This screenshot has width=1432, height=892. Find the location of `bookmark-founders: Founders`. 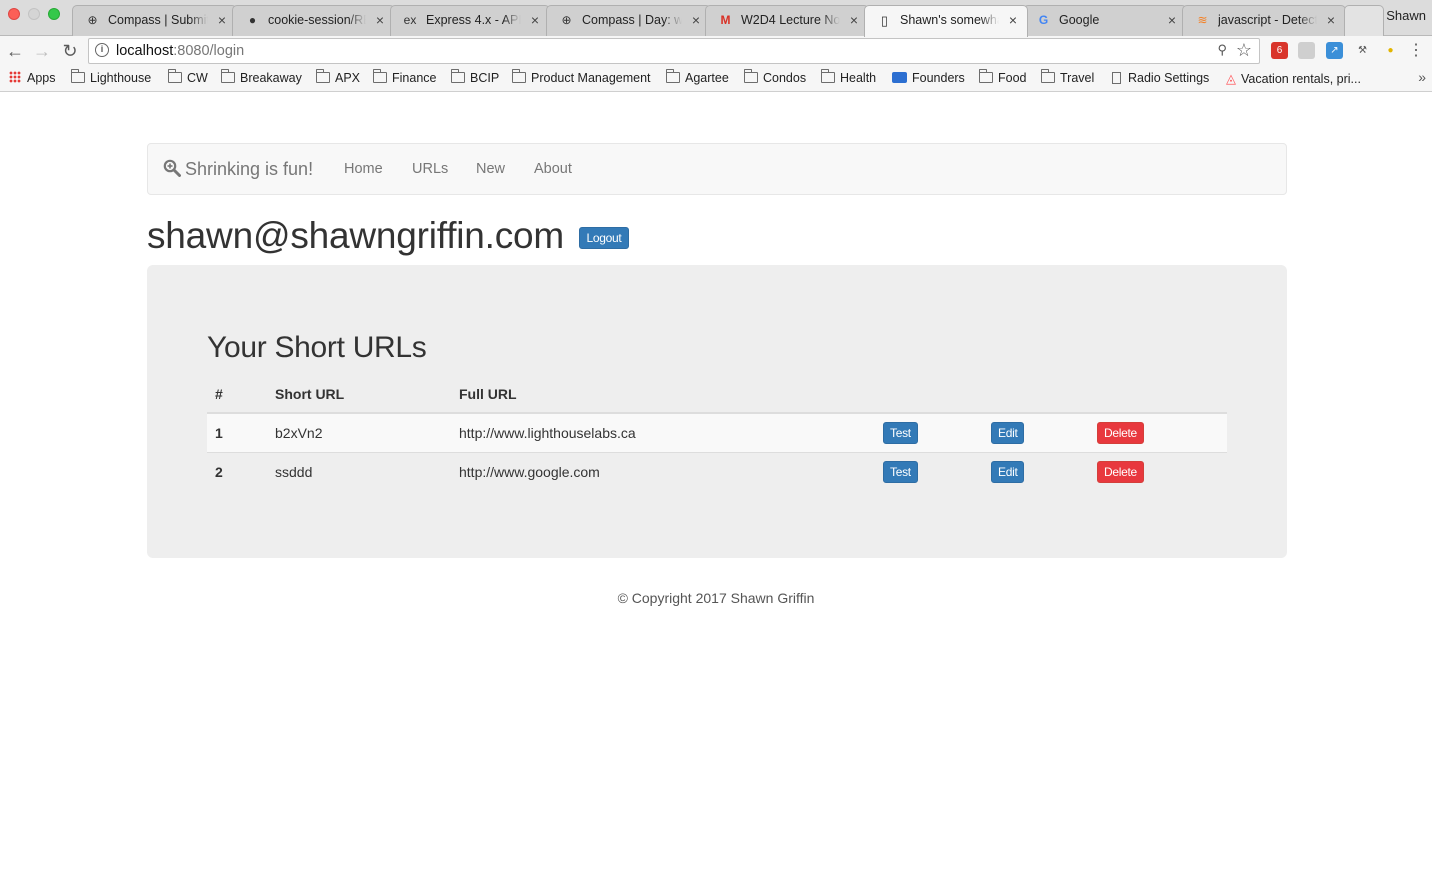

bookmark-founders: Founders is located at coordinates (928, 78).